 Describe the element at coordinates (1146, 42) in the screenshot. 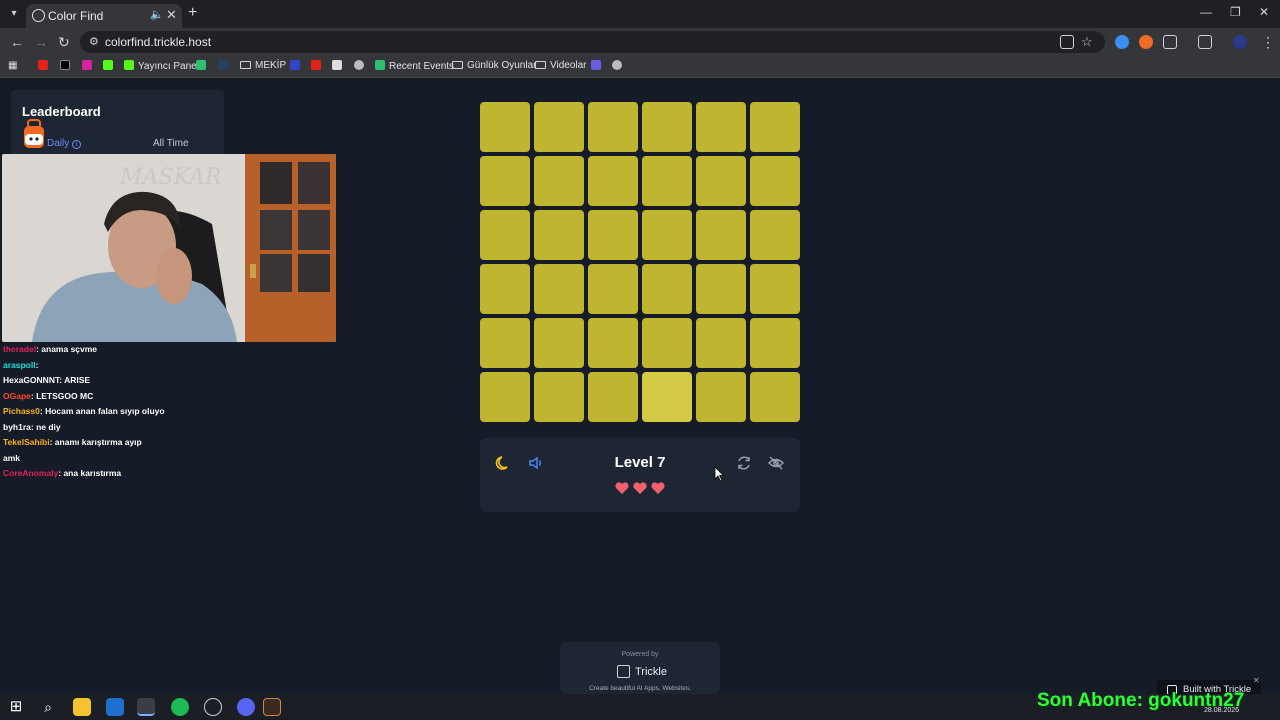

I see `extension-orange-icon` at that location.